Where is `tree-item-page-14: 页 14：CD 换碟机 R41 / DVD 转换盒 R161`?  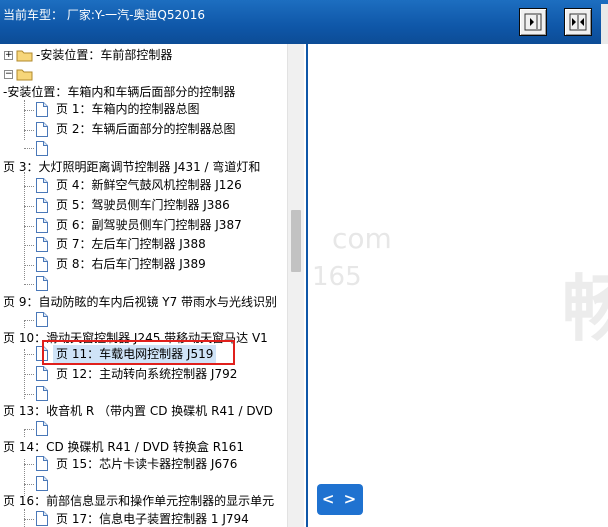 tree-item-page-14: 页 14：CD 换碟机 R41 / DVD 转换盒 R161 is located at coordinates (123, 447).